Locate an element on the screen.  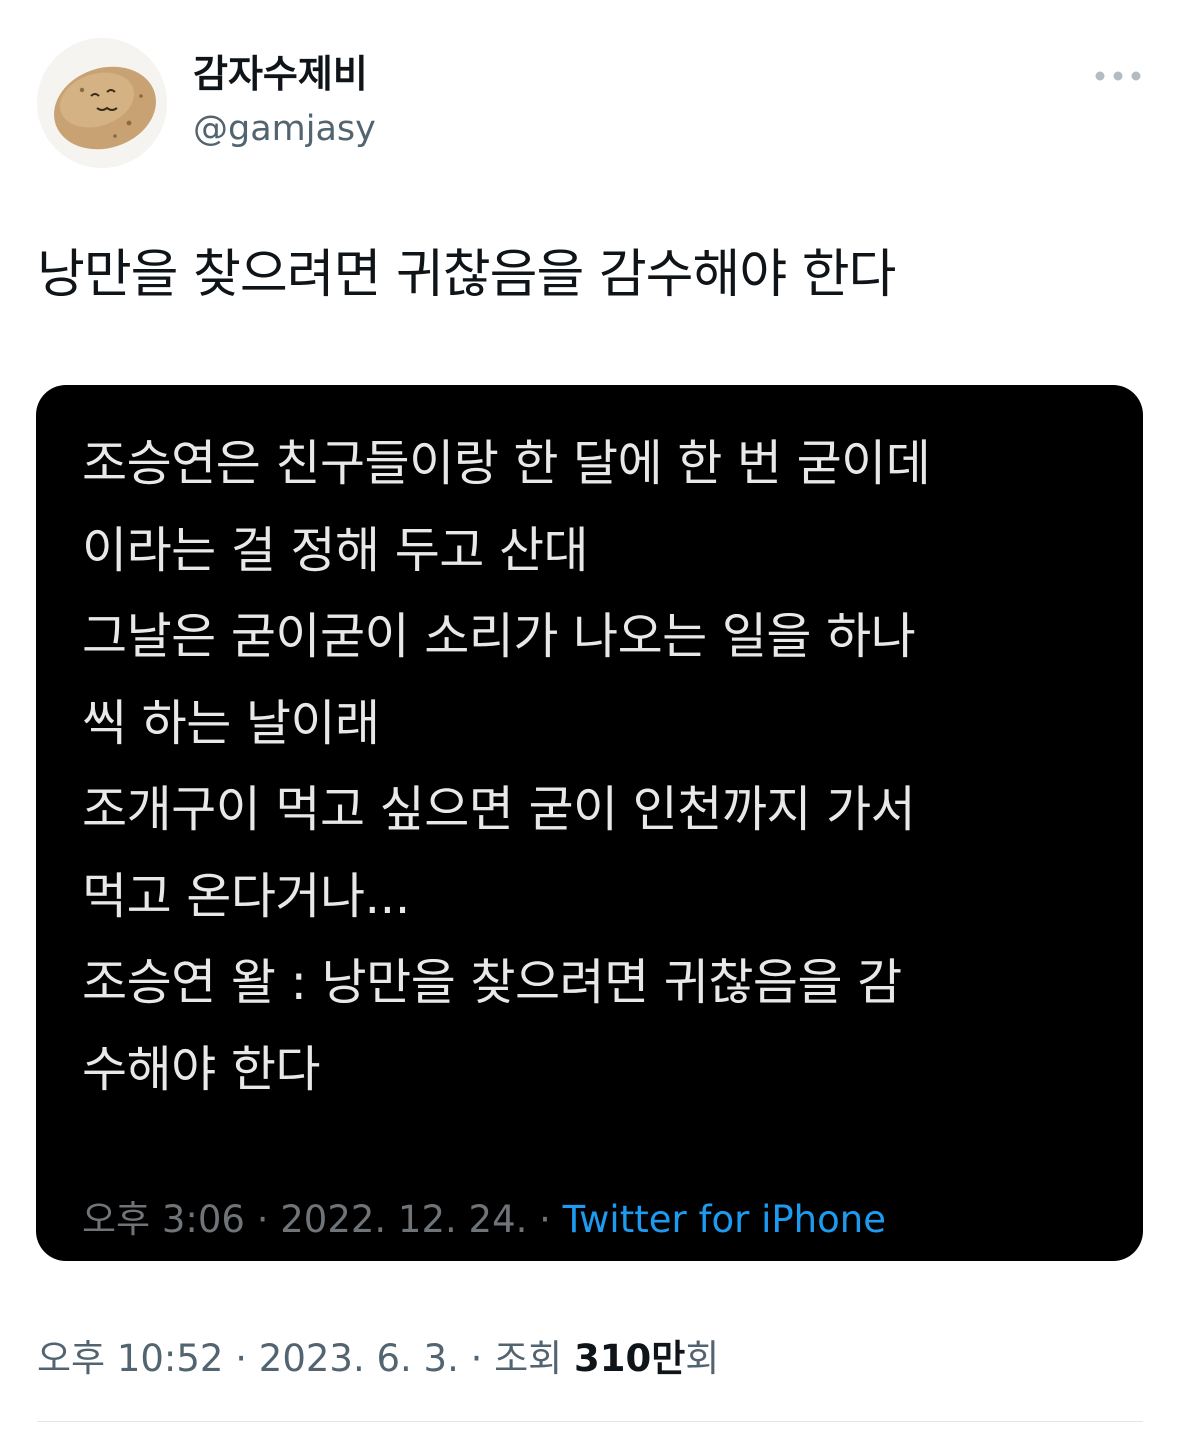
quoted-text-line: 이라는 걸 정해 두고 산대 is located at coordinates (335, 550).